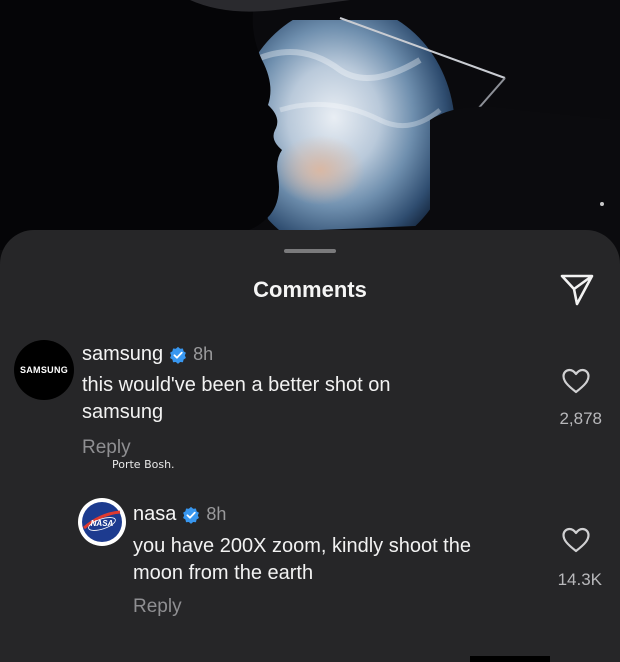 Image resolution: width=620 pixels, height=662 pixels. What do you see at coordinates (580, 418) in the screenshot?
I see `like-count: 2,878` at bounding box center [580, 418].